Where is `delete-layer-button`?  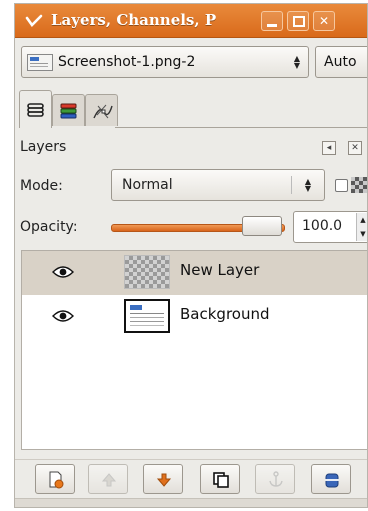 delete-layer-button is located at coordinates (331, 479).